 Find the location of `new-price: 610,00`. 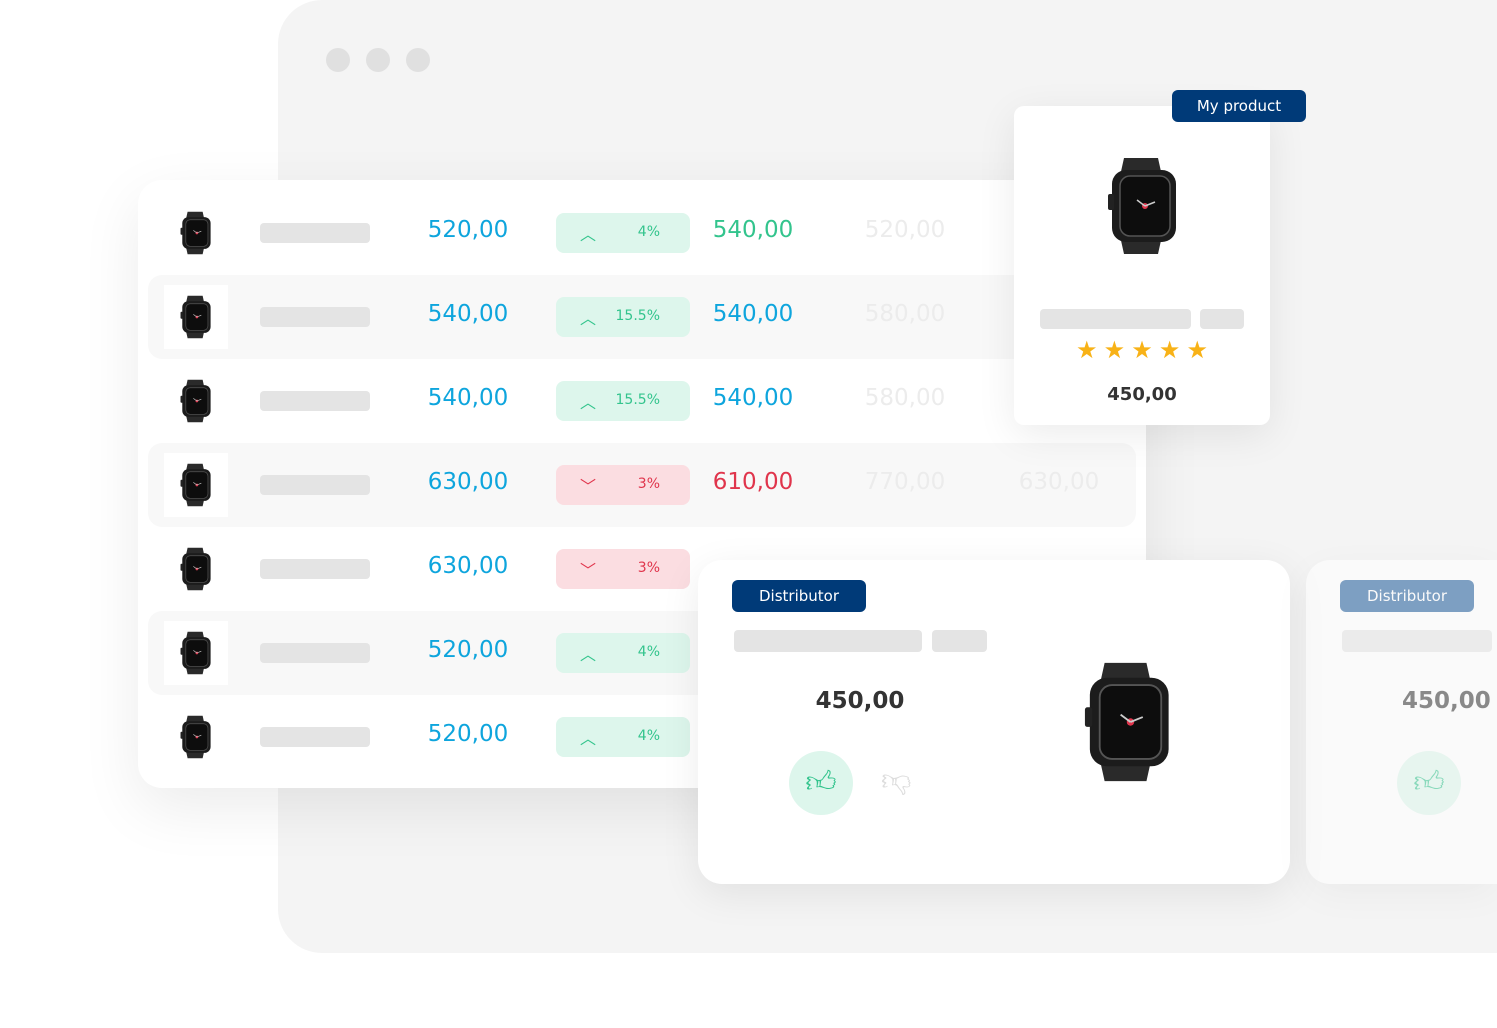

new-price: 610,00 is located at coordinates (753, 482).